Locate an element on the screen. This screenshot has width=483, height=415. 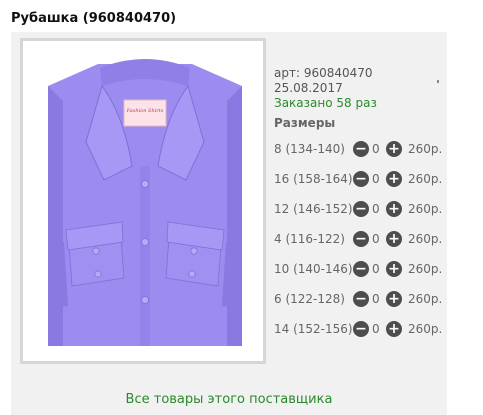
size-row: 14 (152-156) − 0 + 260р. is located at coordinates (360, 329).